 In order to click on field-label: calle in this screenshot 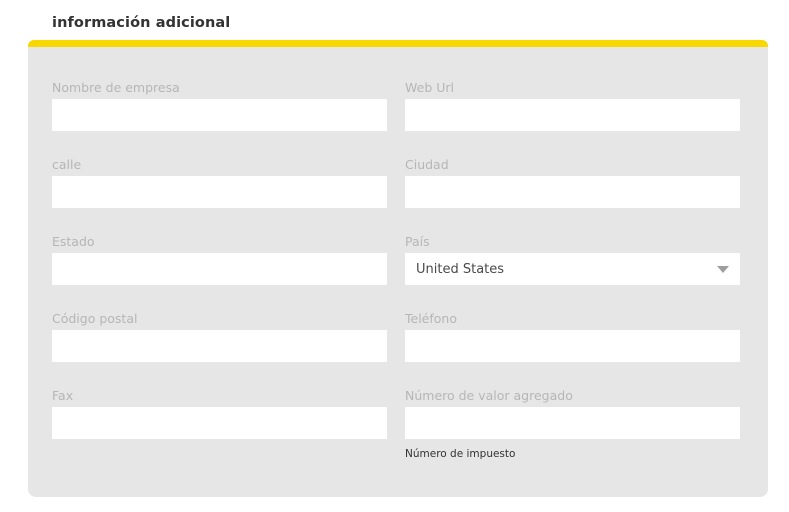, I will do `click(67, 164)`.